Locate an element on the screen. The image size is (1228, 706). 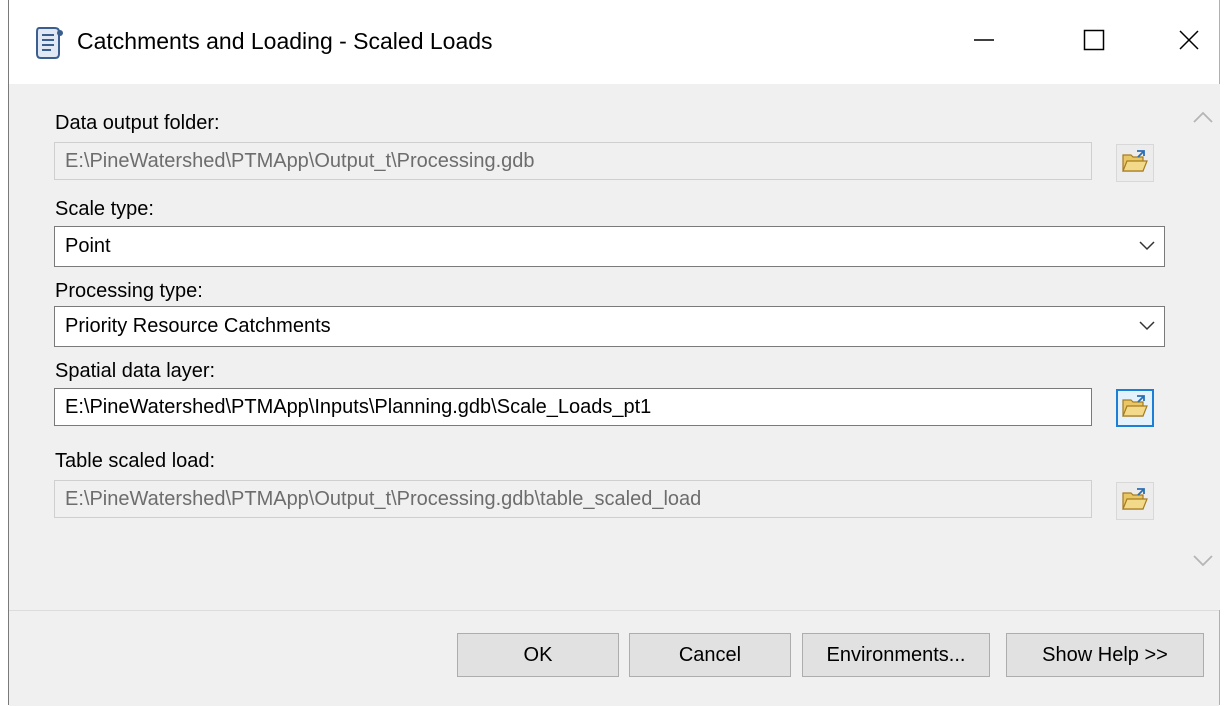
processing-type-dropdown: Priority Resource Catchments is located at coordinates (609, 326).